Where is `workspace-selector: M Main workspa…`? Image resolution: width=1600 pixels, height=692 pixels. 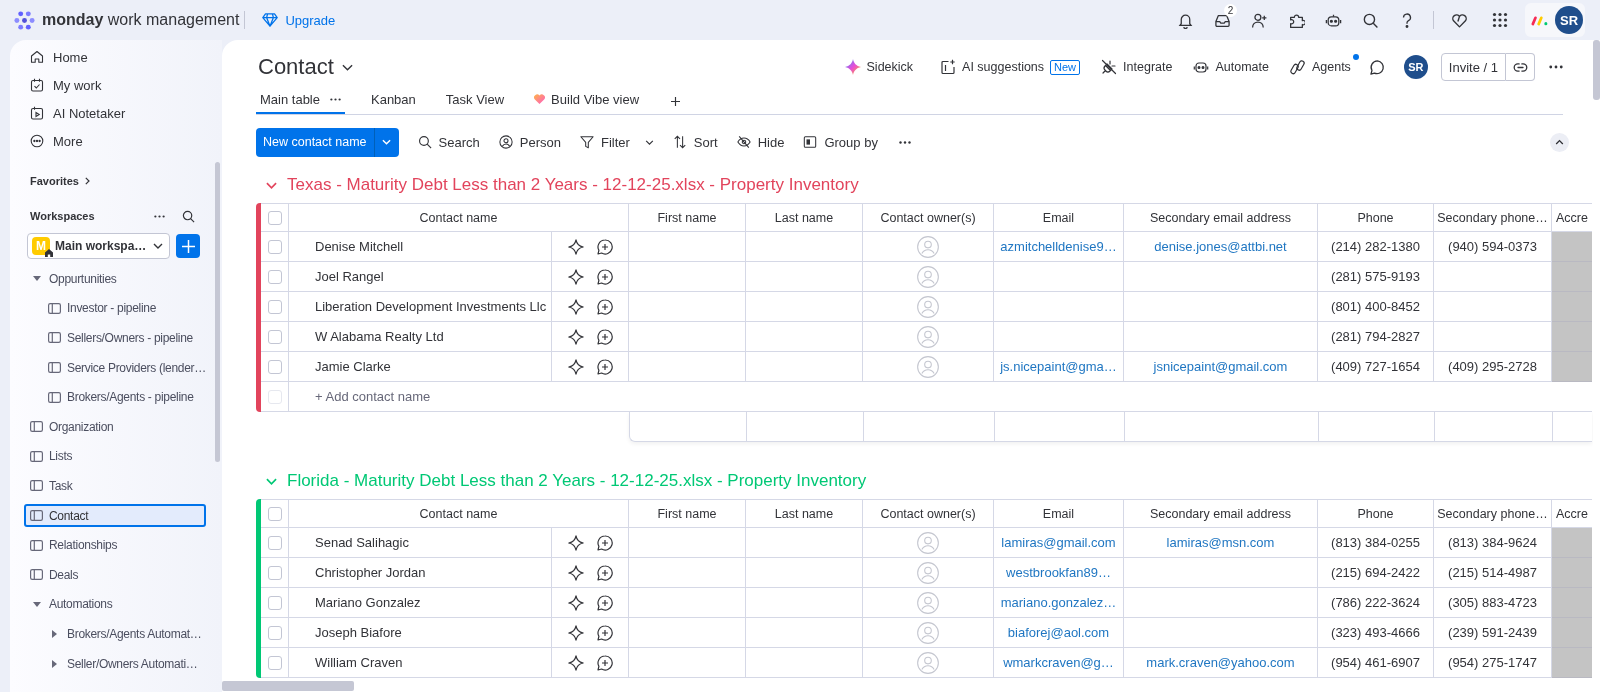 workspace-selector: M Main workspa… is located at coordinates (98, 246).